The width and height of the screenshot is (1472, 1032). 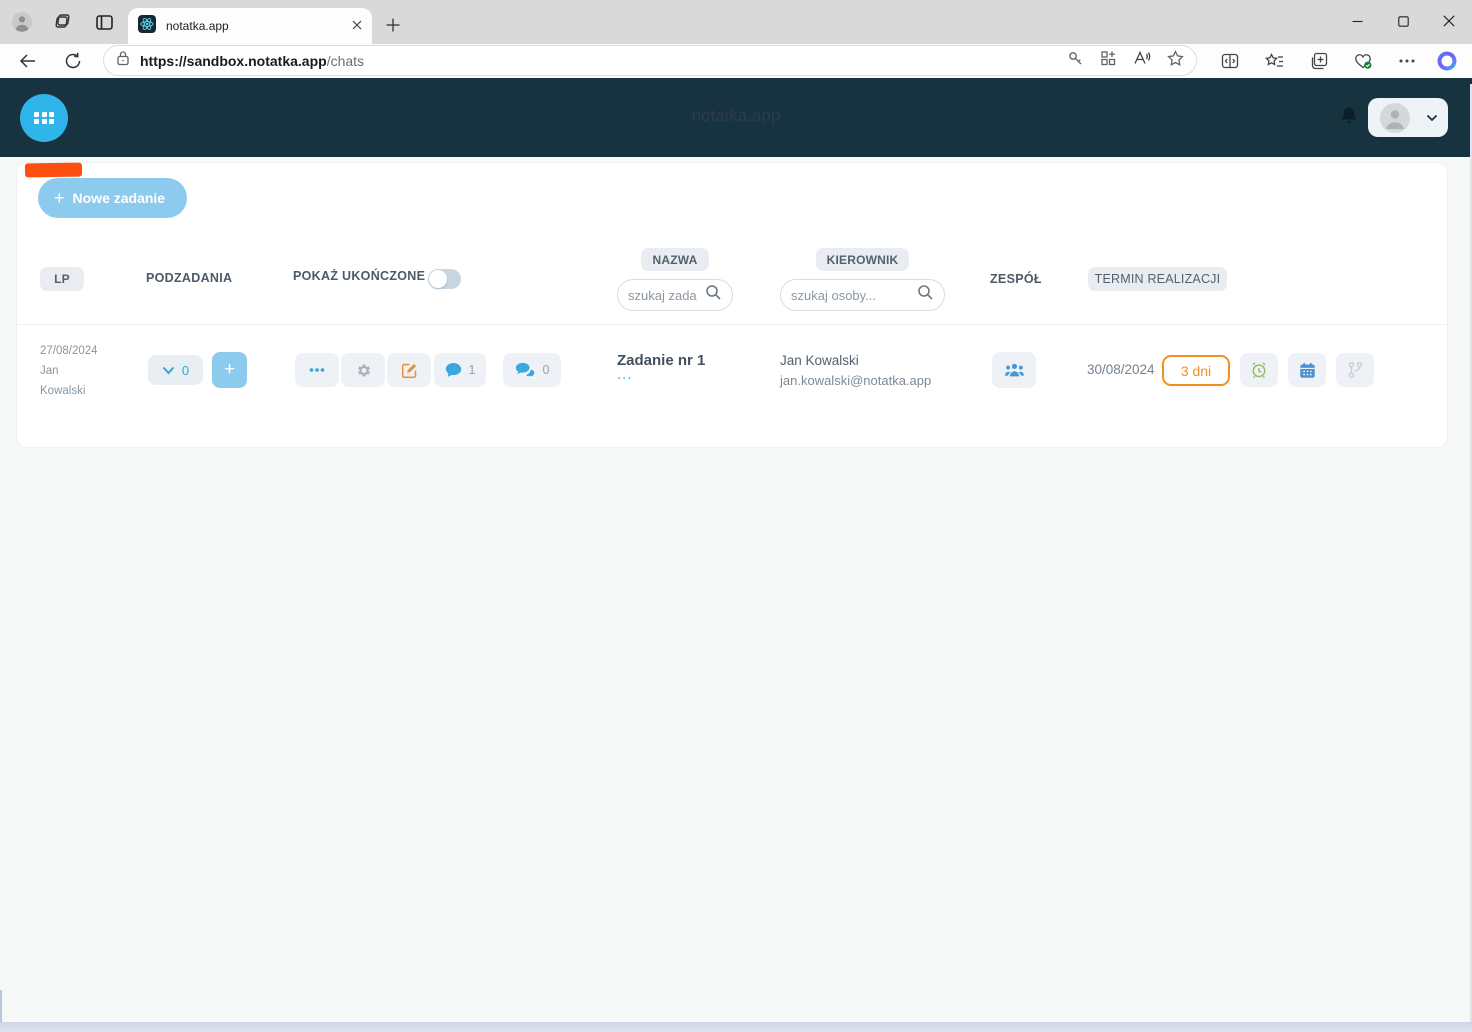 I want to click on task-search-box, so click(x=675, y=295).